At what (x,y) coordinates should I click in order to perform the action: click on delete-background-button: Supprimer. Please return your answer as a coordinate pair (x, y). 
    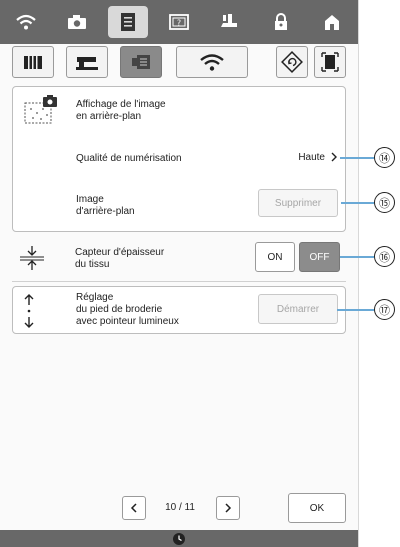
    Looking at the image, I should click on (298, 203).